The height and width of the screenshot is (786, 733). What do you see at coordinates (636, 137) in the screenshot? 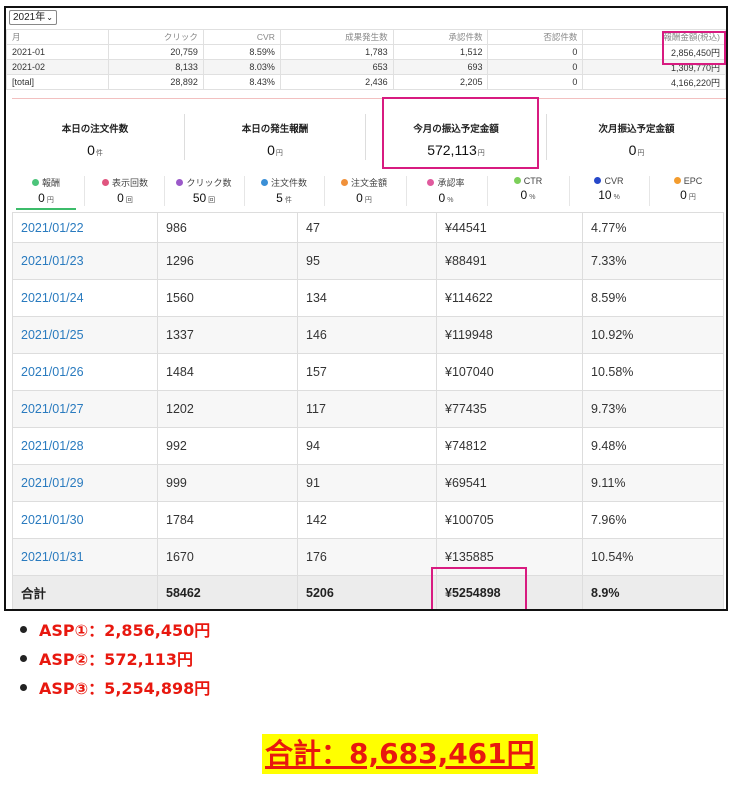
I see `summary-next-month-payout: 次月振込予定金額 0円` at bounding box center [636, 137].